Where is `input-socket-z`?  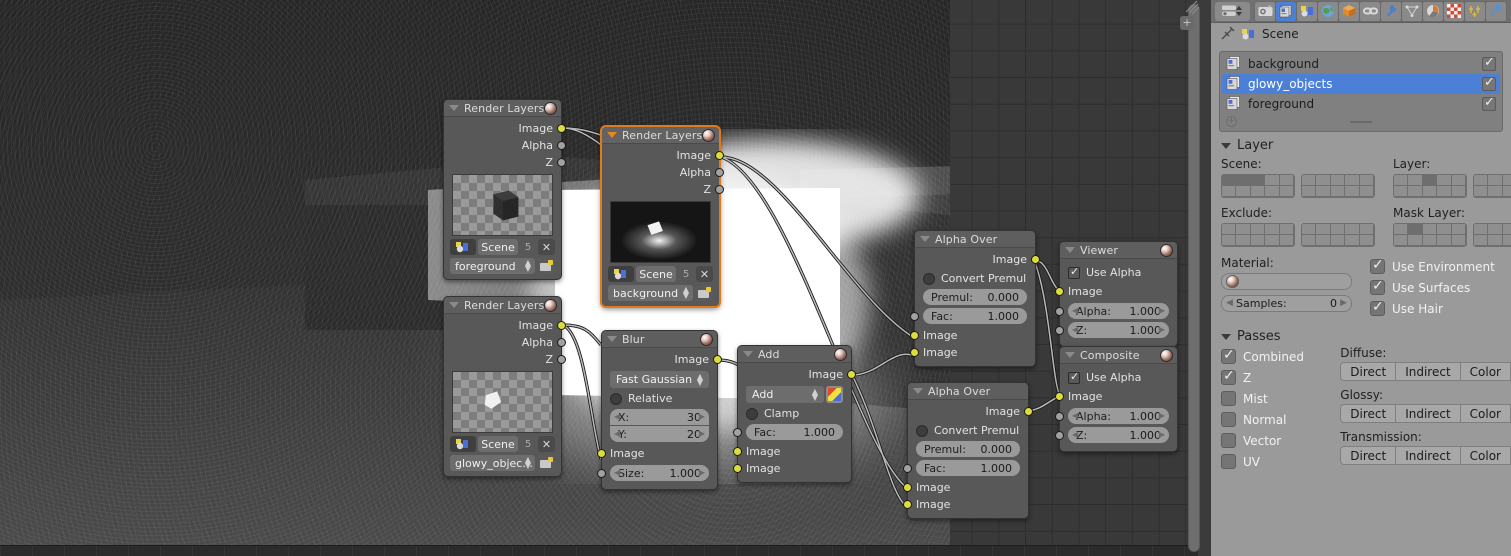 input-socket-z is located at coordinates (1059, 435).